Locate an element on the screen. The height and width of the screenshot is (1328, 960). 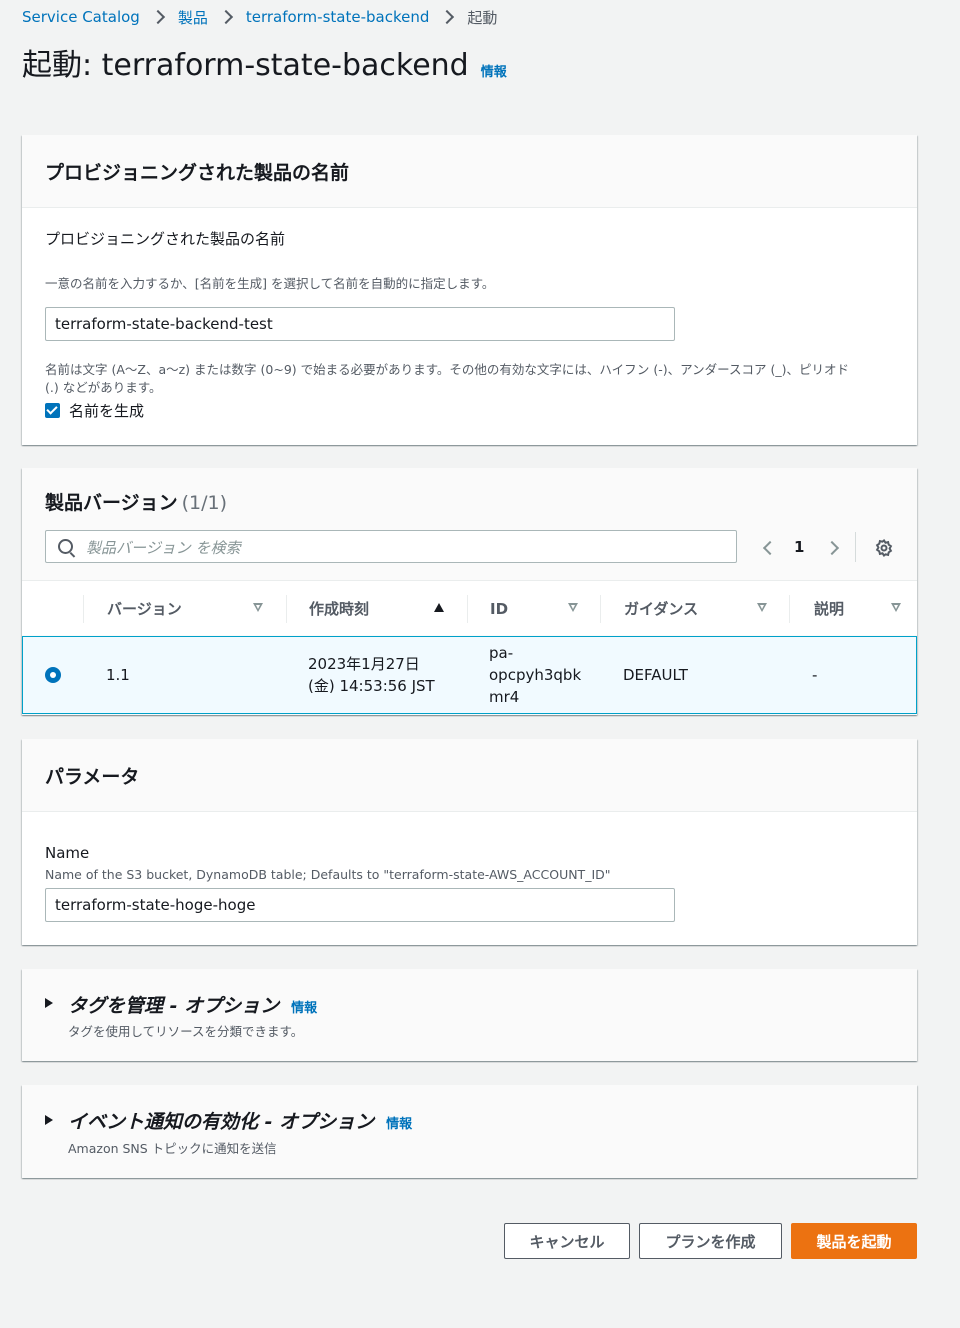
cell-id-part: opcpyh3qbk is located at coordinates (535, 675).